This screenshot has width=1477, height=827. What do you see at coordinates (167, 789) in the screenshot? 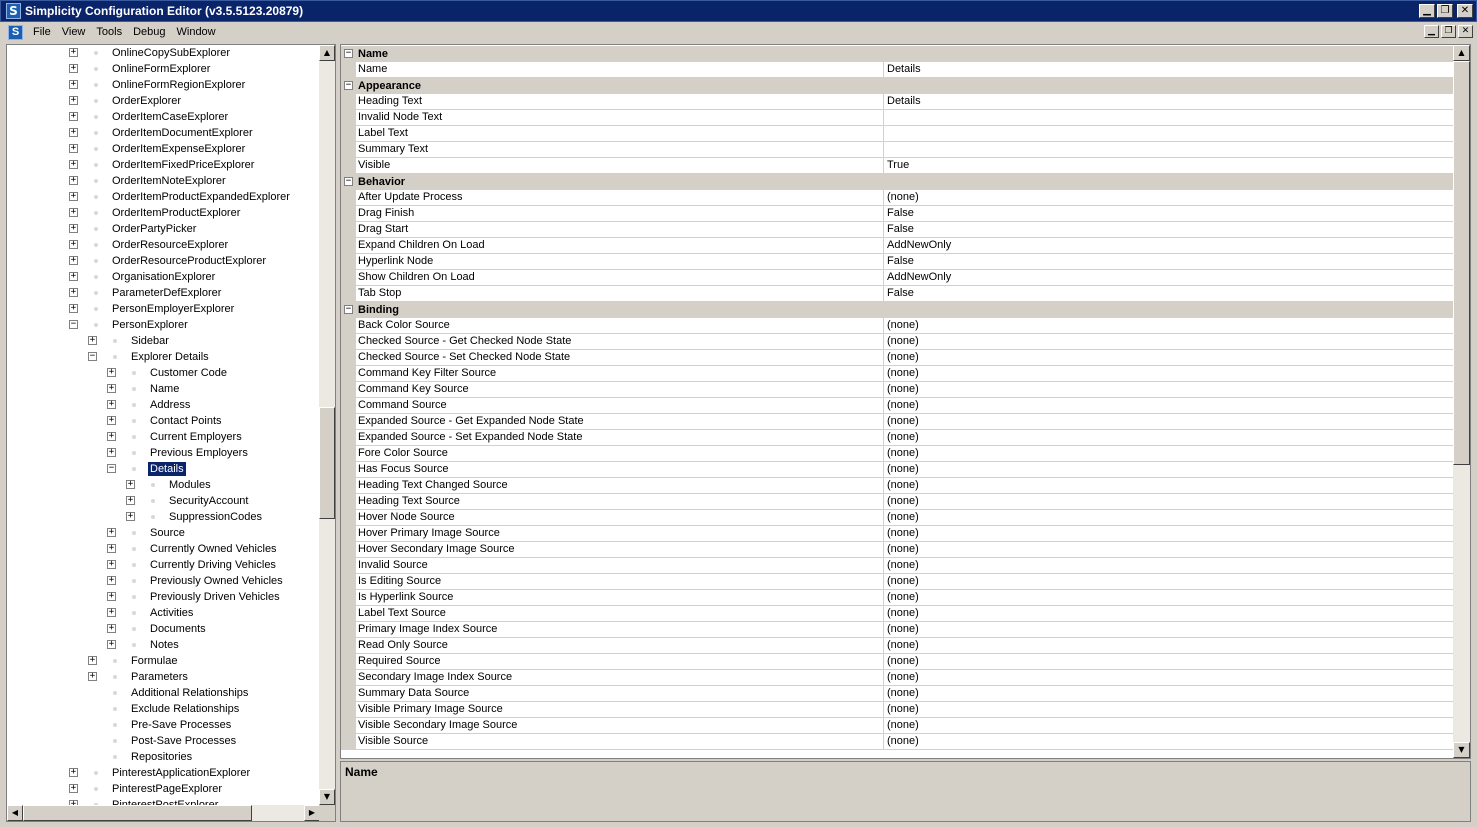
I see `tree-node-label: PinterestPageExplorer` at bounding box center [167, 789].